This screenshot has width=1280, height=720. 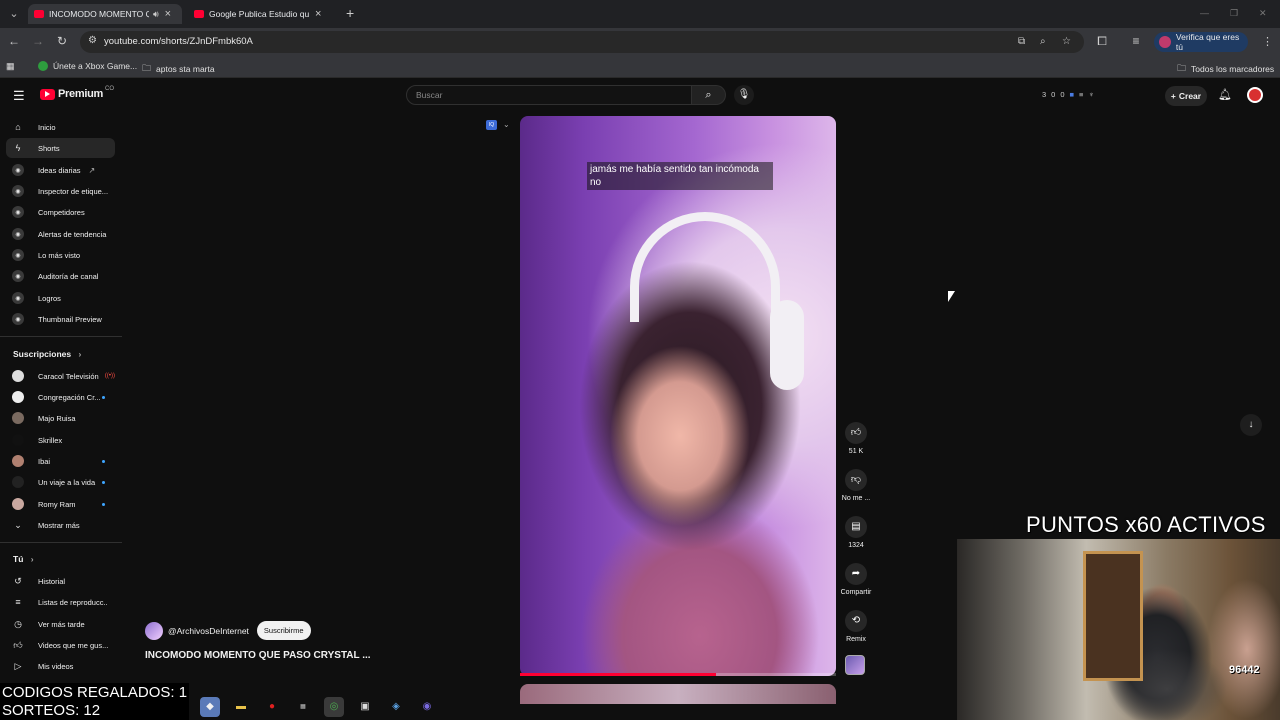 What do you see at coordinates (60, 234) in the screenshot?
I see `sidebar-item-alertas: ◉ Alertas de tendencia` at bounding box center [60, 234].